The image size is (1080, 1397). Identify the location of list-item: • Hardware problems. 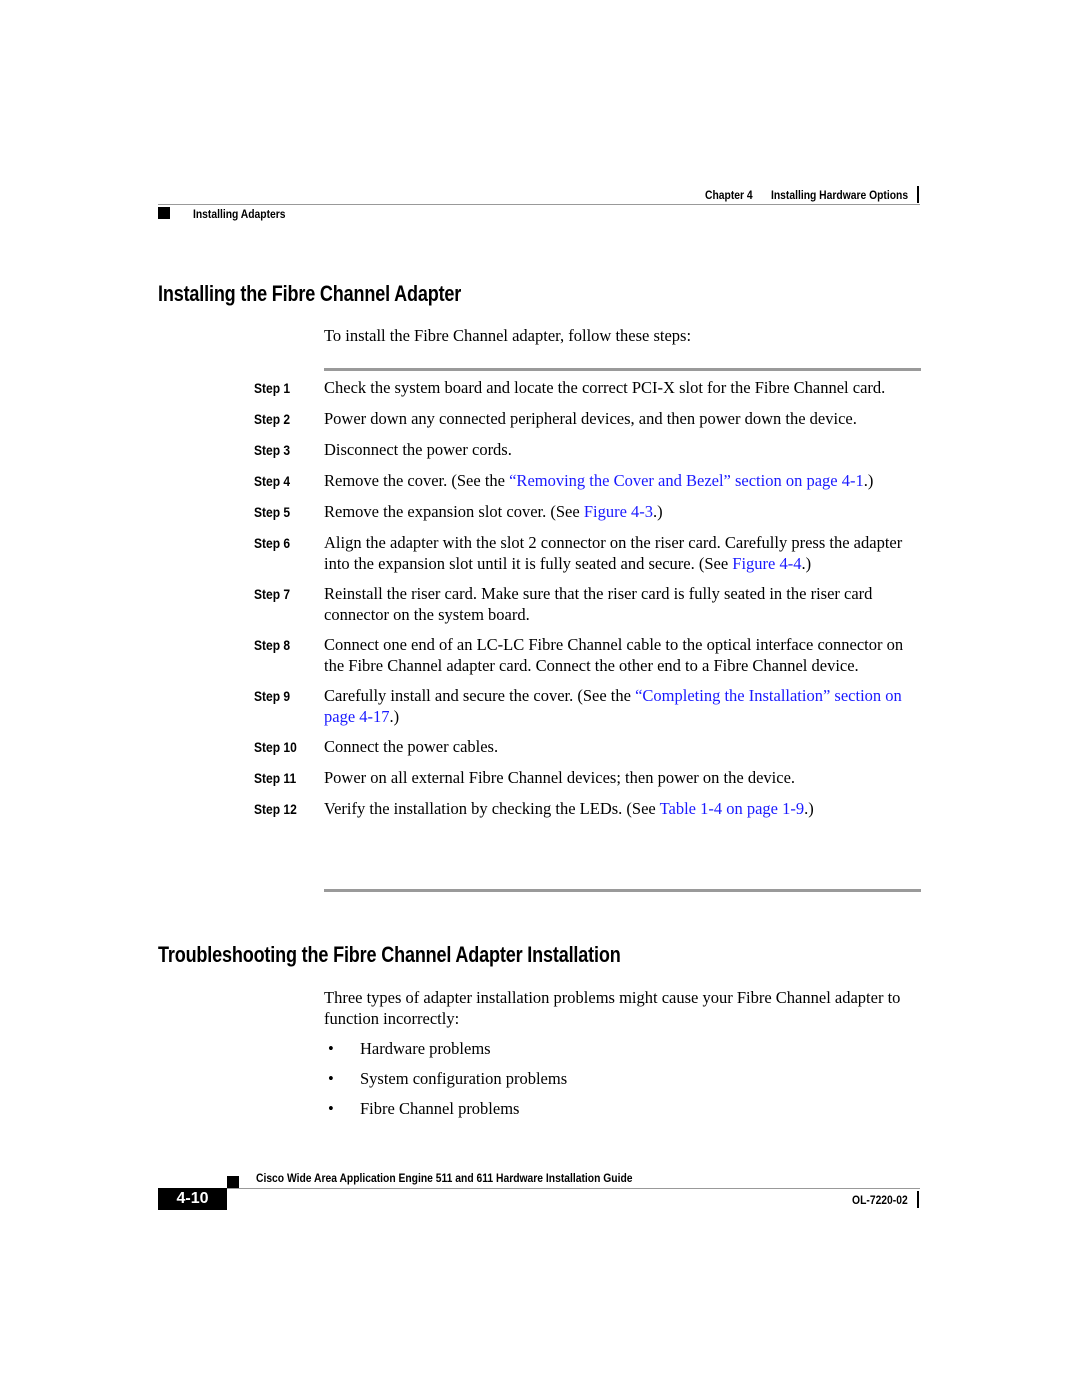
(624, 1048).